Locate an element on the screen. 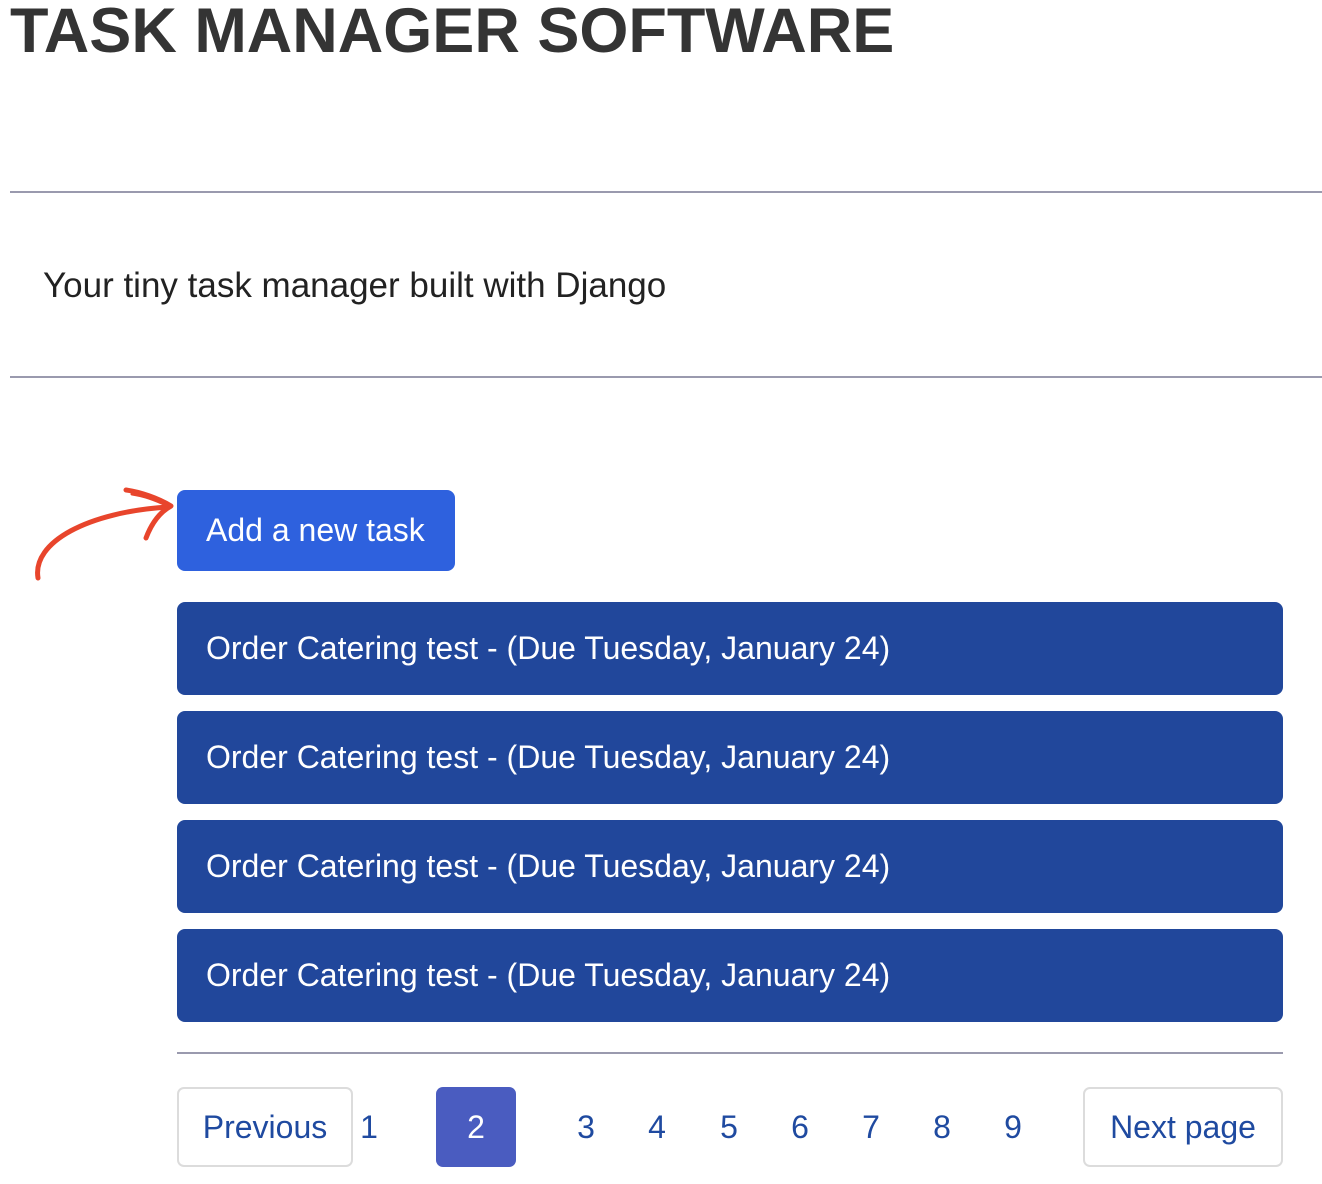  page-link-3: 3 is located at coordinates (586, 1127).